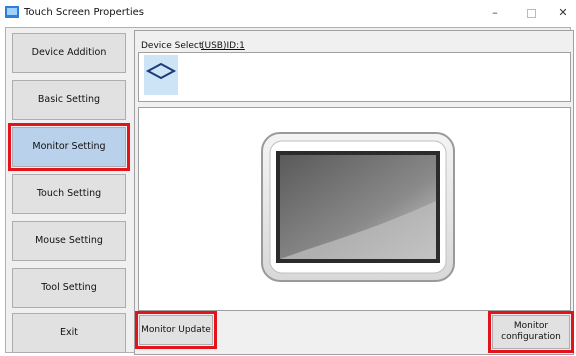 This screenshot has height=356, width=576. What do you see at coordinates (176, 330) in the screenshot?
I see `monitor-update-button: Monitor Update` at bounding box center [176, 330].